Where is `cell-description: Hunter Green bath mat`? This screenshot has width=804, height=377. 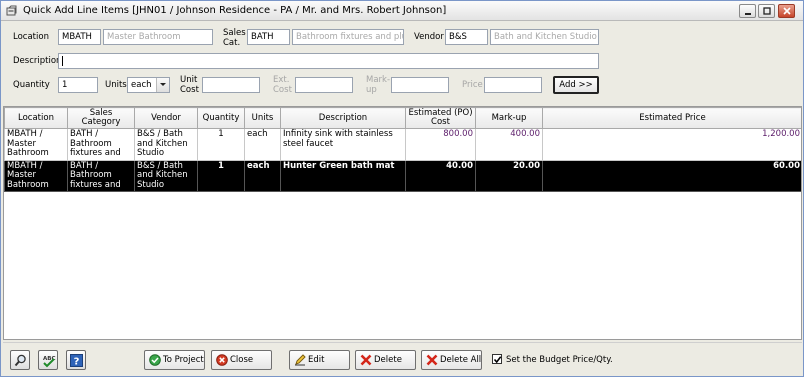
cell-description: Hunter Green bath mat is located at coordinates (343, 175).